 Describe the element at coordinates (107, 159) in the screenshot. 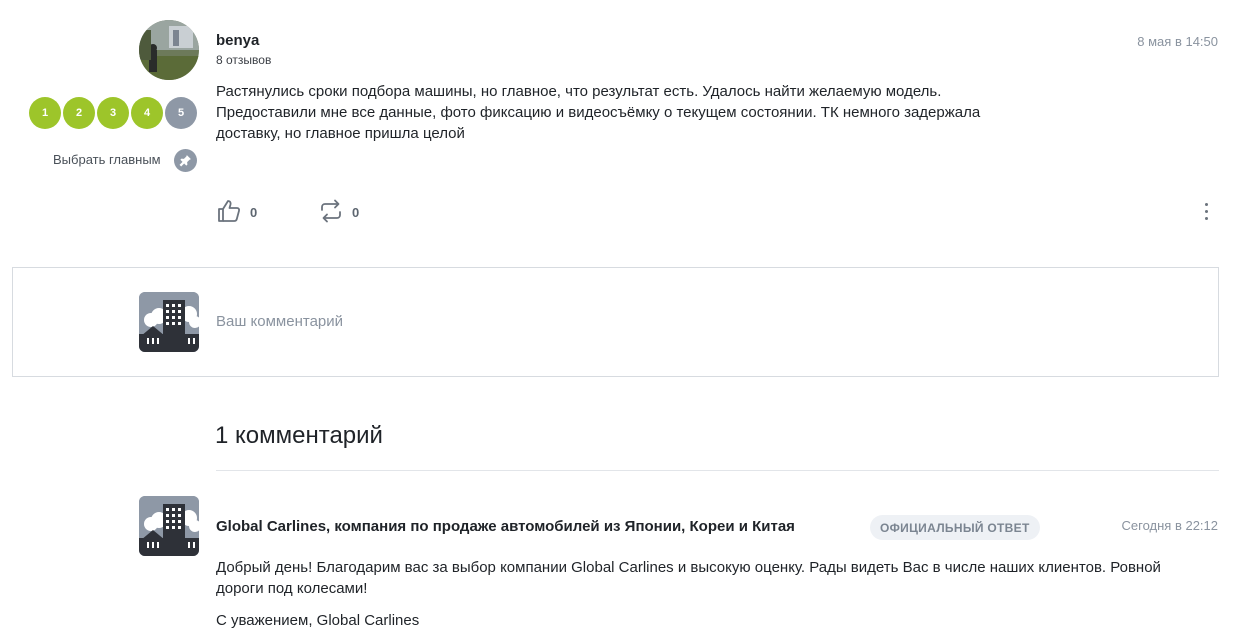

I see `pin-label: Выбрать главным` at that location.